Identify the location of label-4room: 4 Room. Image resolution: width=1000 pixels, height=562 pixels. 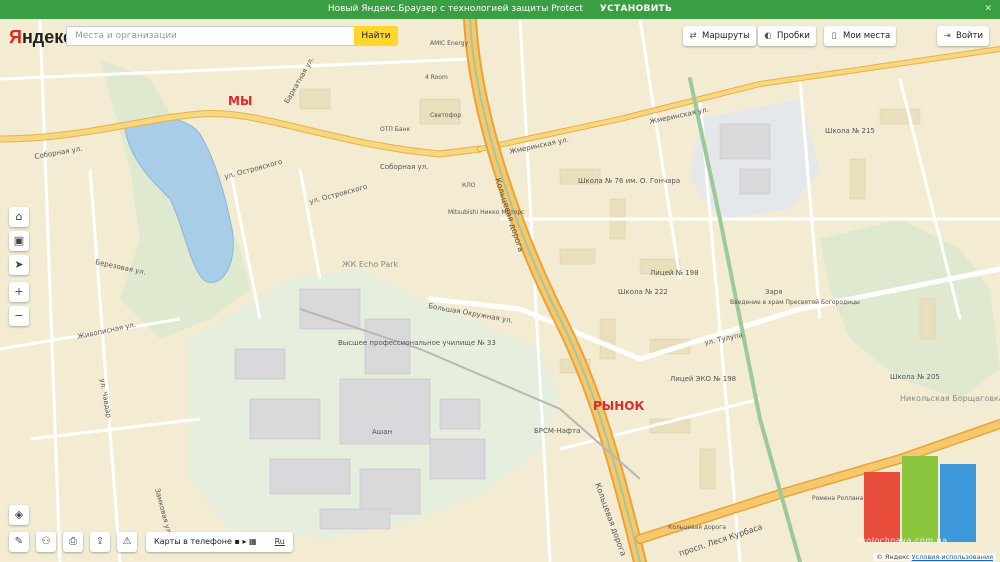
(436, 77).